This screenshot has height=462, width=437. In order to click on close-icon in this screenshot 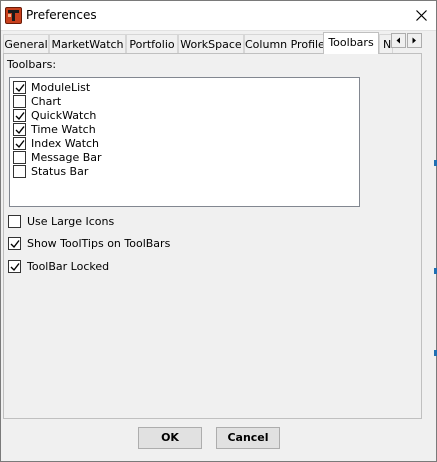, I will do `click(421, 15)`.